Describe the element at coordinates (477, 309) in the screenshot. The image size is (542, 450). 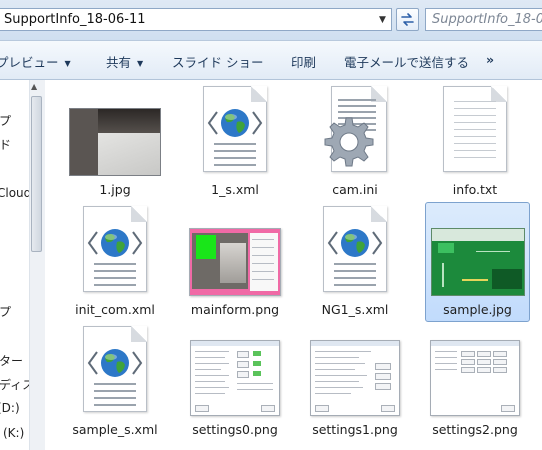
I see `file-name: sample.jpg` at that location.